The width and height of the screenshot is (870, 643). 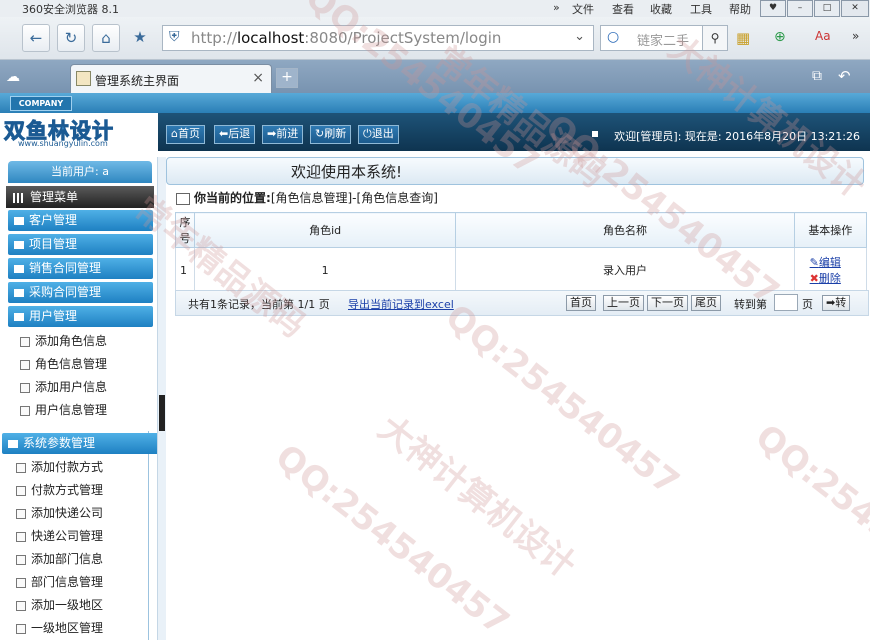 I want to click on collapse-handle-icon, so click(x=162, y=413).